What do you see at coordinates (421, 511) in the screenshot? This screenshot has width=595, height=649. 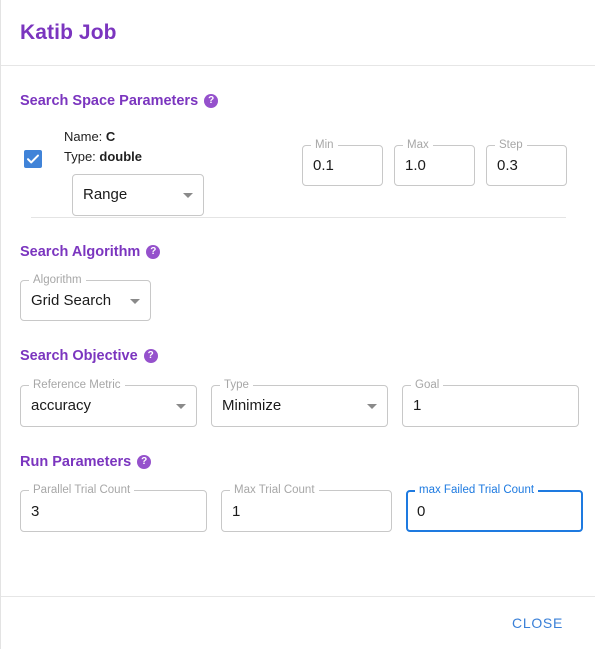 I see `max-failed-trial-count-value: 0` at bounding box center [421, 511].